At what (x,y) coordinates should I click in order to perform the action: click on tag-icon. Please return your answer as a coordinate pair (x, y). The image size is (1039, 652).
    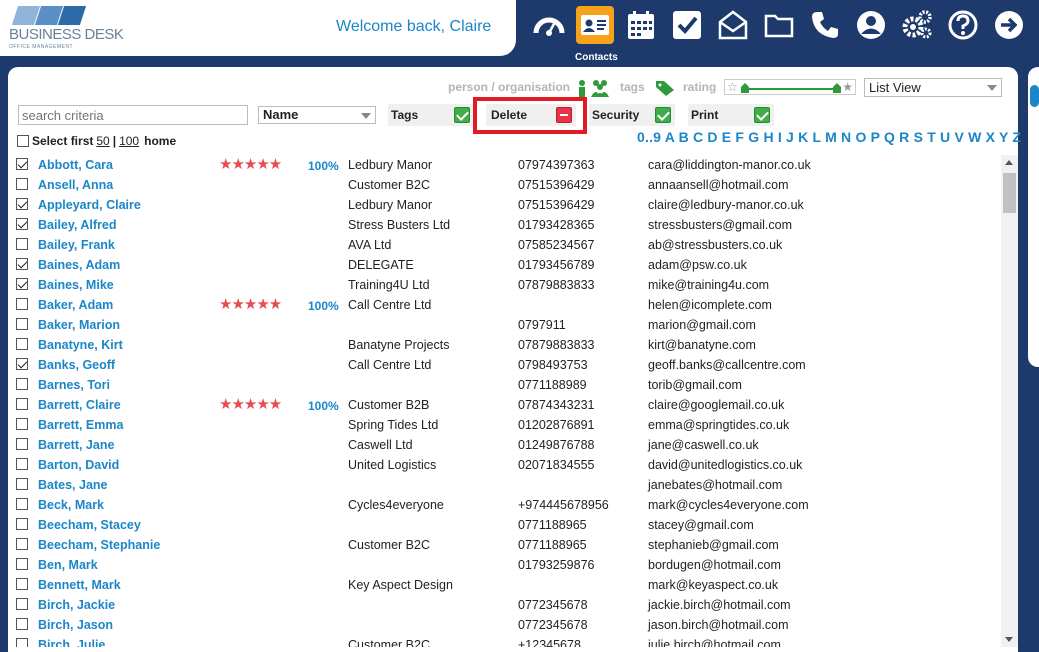
    Looking at the image, I should click on (665, 88).